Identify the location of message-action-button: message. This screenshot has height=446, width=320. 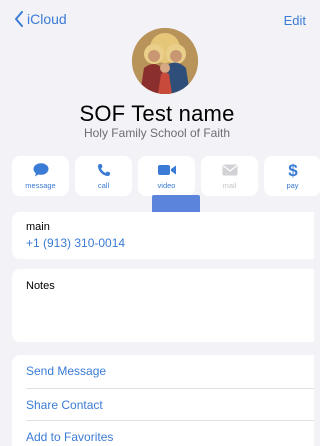
(40, 176).